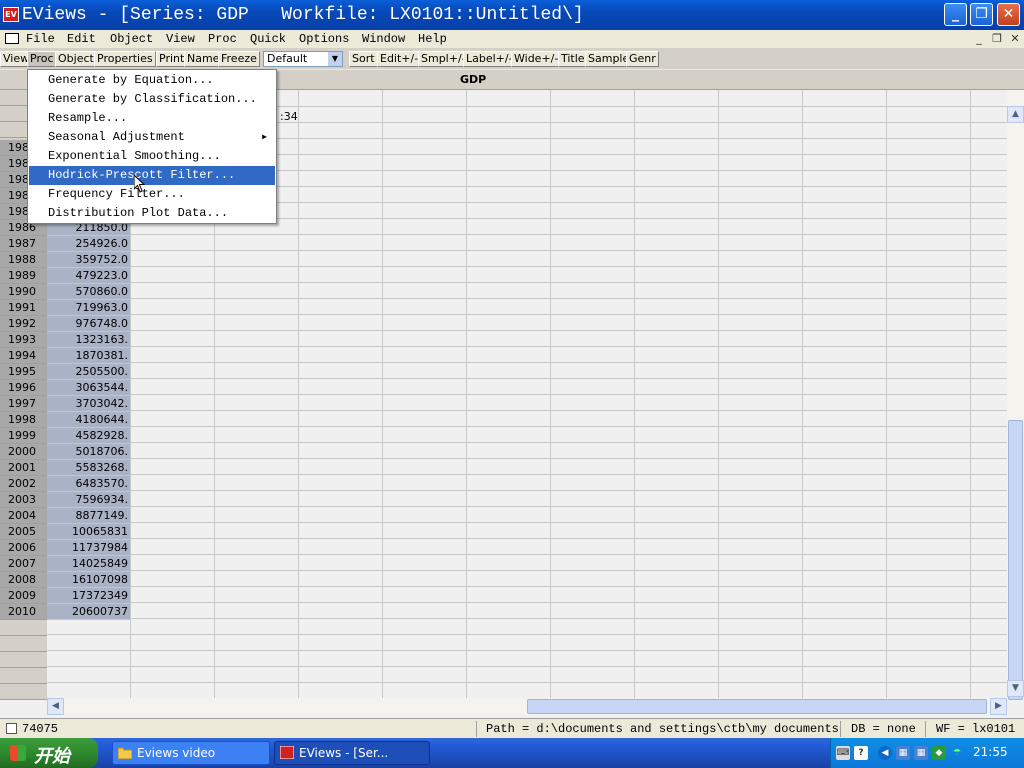 This screenshot has width=1024, height=768. I want to click on row-header-year: 2001, so click(23, 468).